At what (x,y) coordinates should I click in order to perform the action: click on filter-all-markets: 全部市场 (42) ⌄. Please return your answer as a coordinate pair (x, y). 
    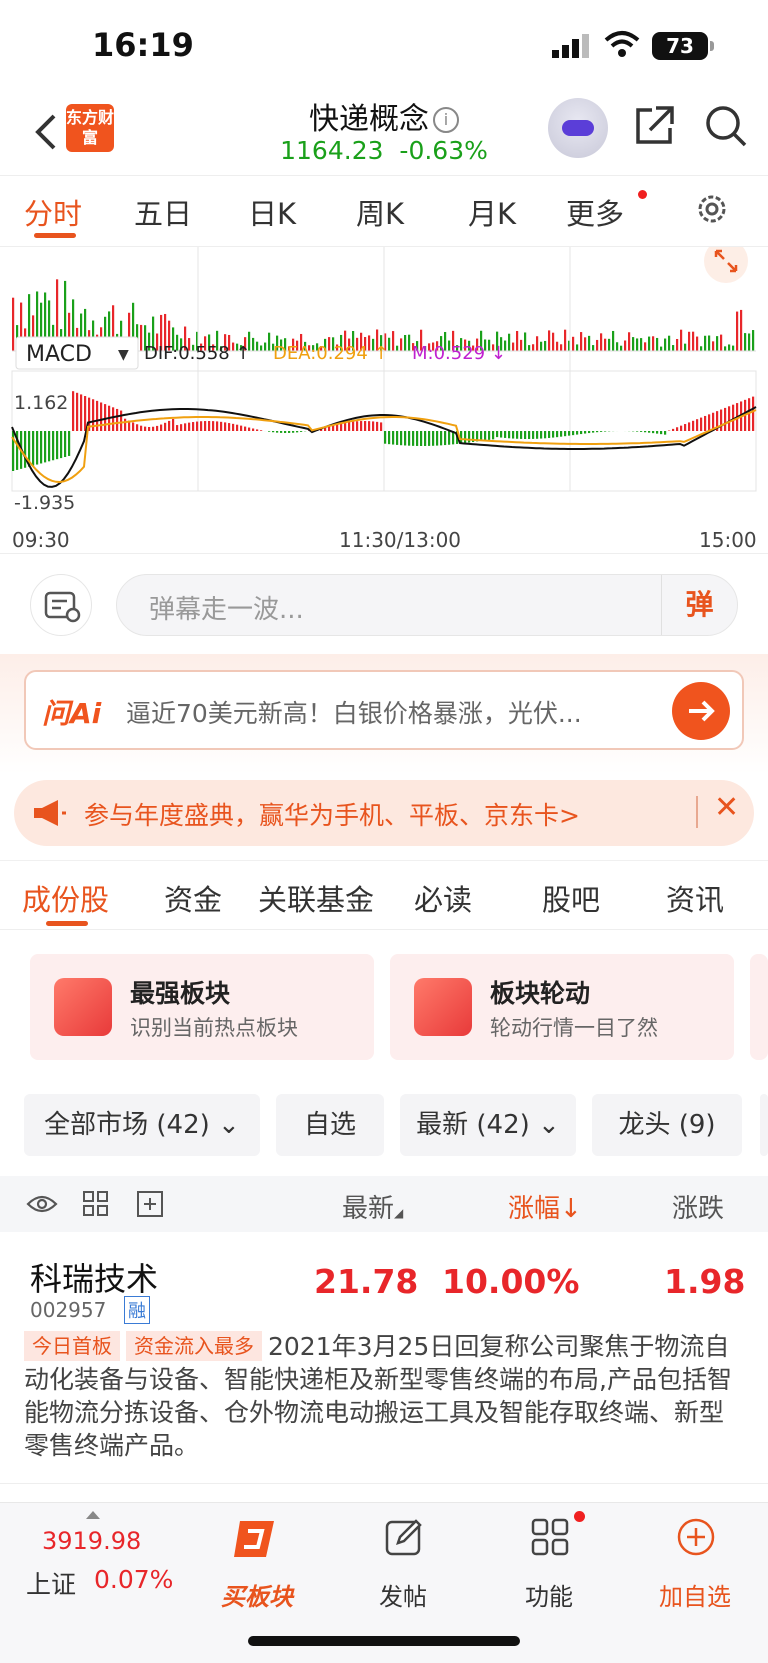
    Looking at the image, I should click on (142, 1125).